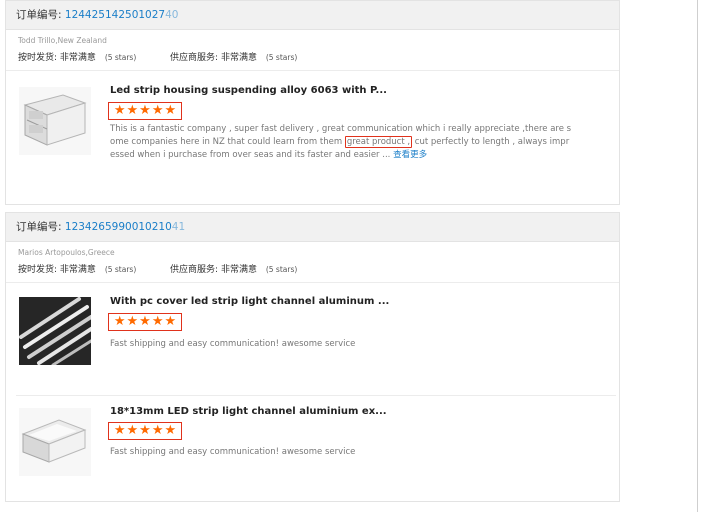 The height and width of the screenshot is (512, 705). I want to click on right-divider, so click(697, 256).